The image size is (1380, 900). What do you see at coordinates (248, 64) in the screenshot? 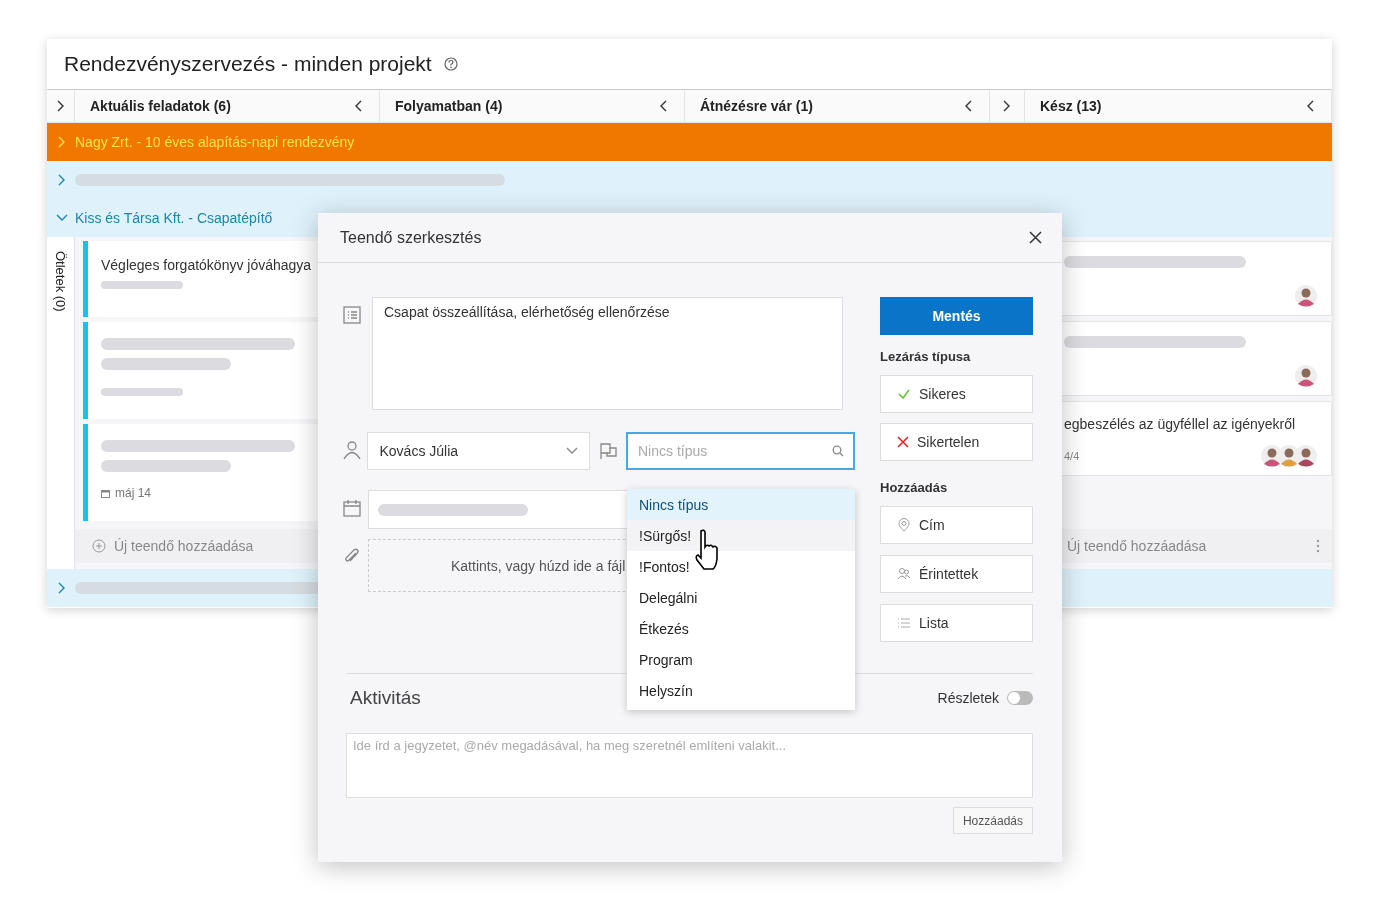
I see `page-title: Rendezvényszervezés - minden projekt` at bounding box center [248, 64].